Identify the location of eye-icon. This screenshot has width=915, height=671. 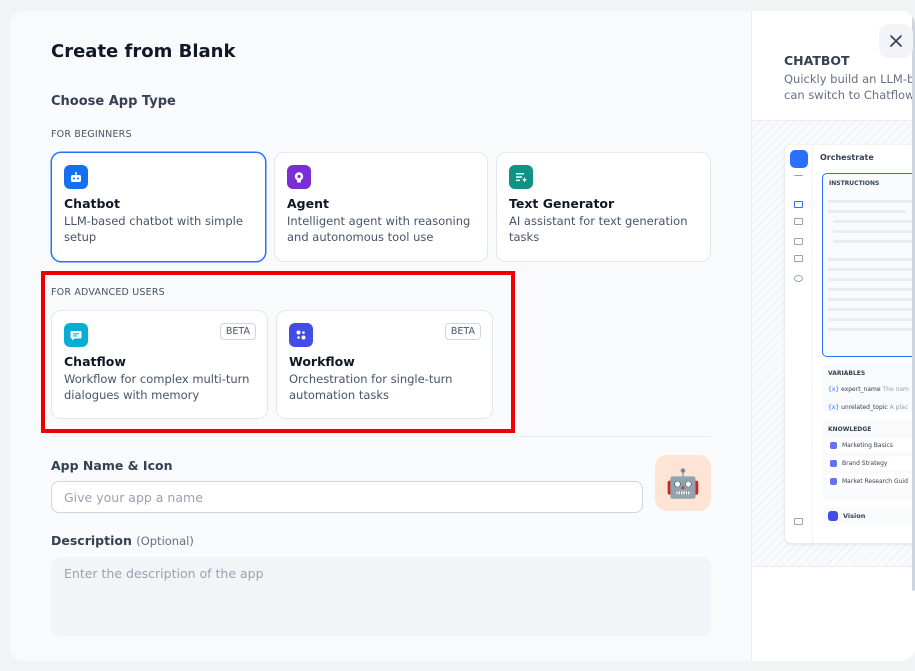
(833, 516).